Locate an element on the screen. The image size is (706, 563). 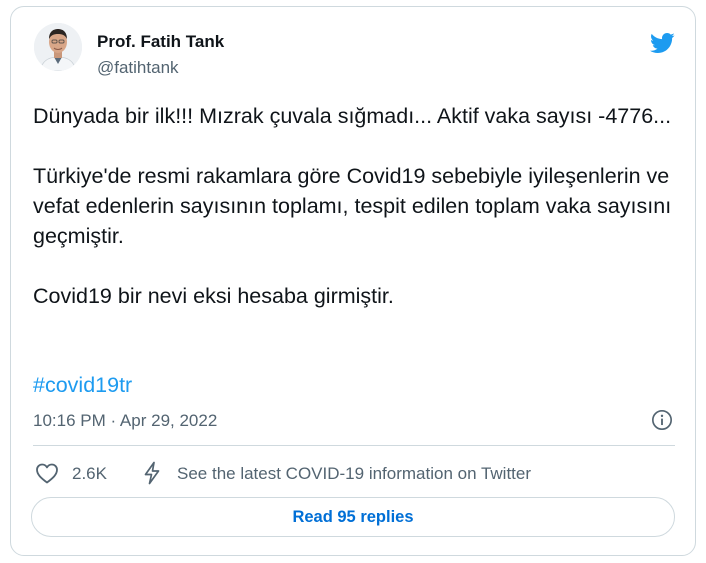
avatar-photo is located at coordinates (58, 47).